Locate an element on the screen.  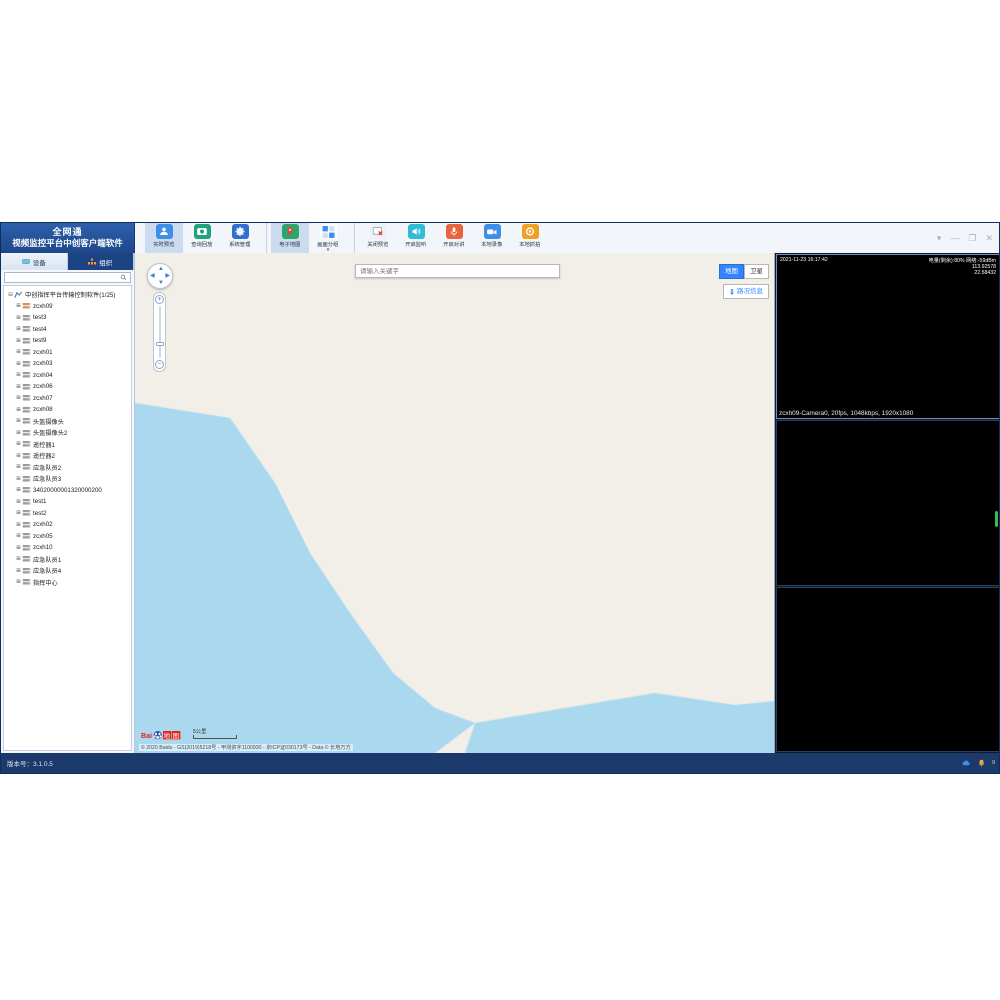
map-pan-control: ▲ ▼ ◀ ▶ + − is located at coordinates (160, 317).